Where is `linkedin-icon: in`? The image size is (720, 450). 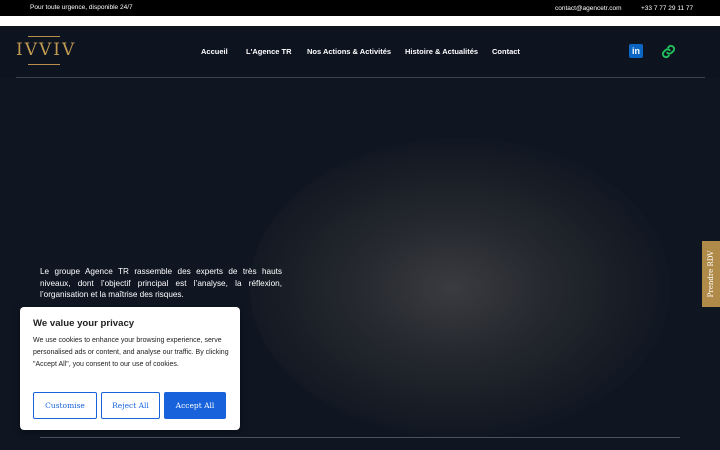 linkedin-icon: in is located at coordinates (636, 51).